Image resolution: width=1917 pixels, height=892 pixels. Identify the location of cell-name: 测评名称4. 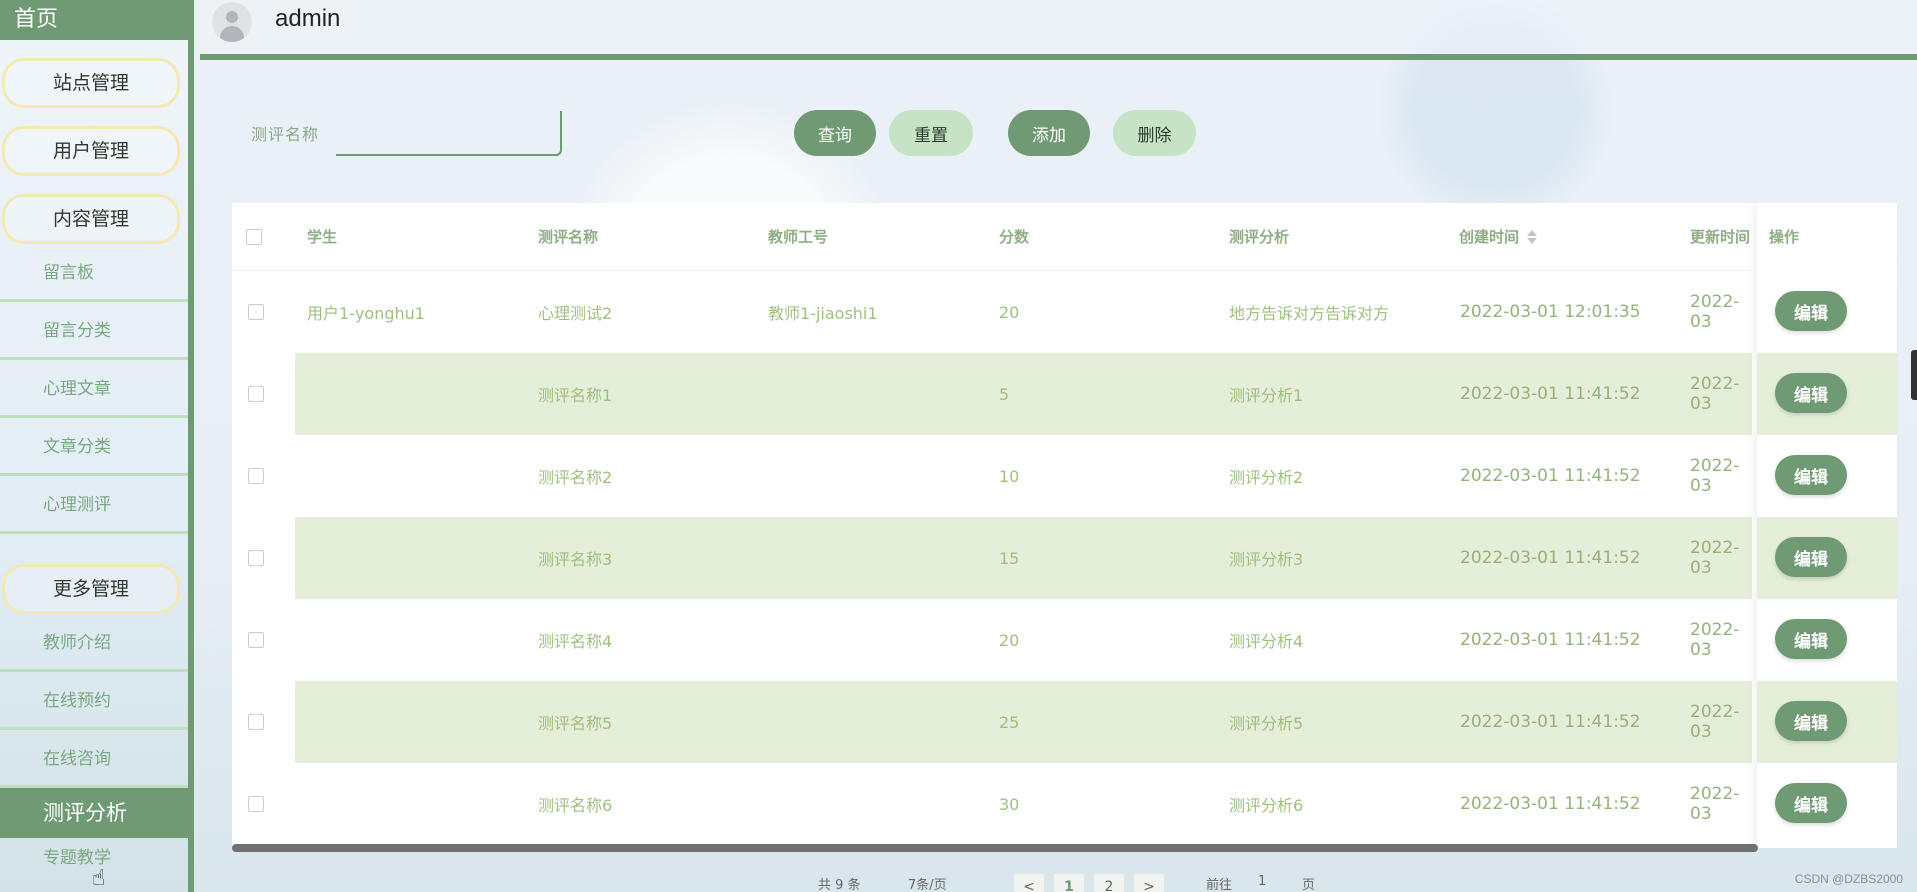
(575, 641).